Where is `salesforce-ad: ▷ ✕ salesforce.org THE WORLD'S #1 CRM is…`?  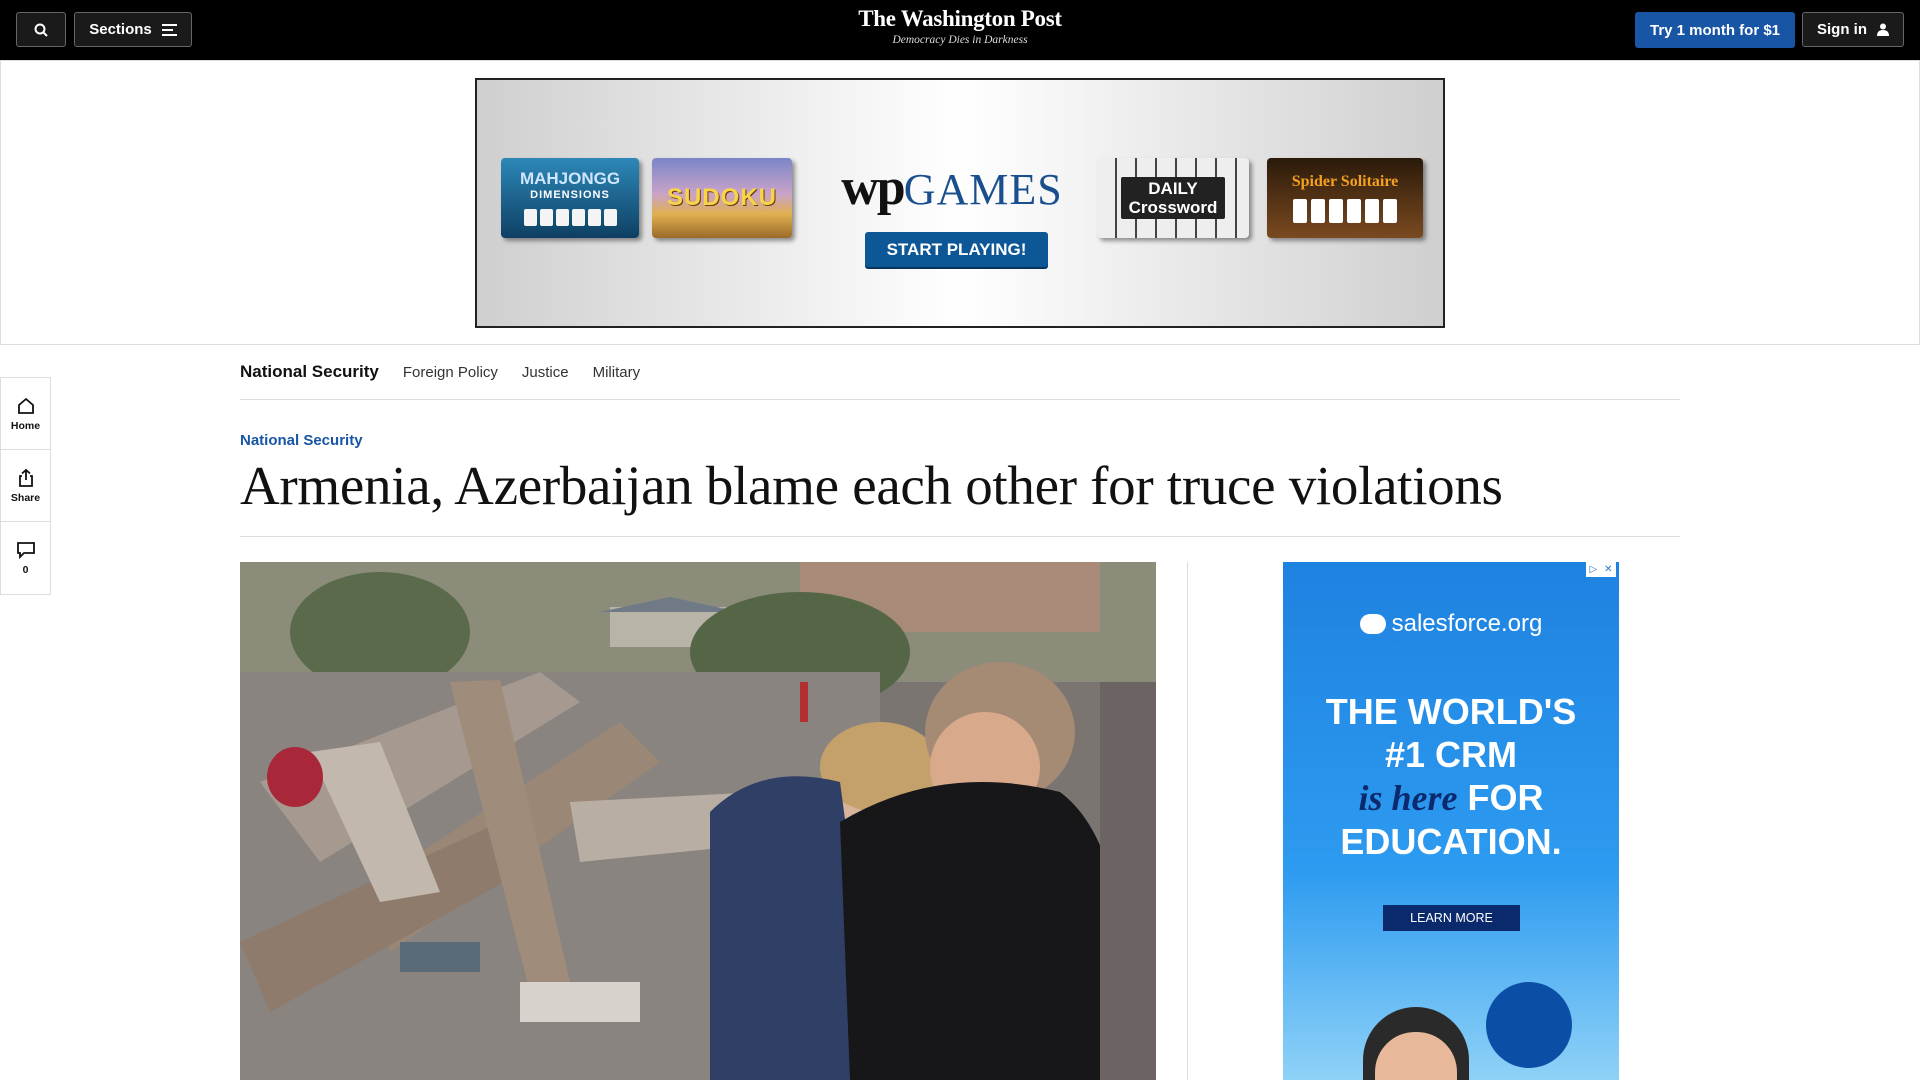 salesforce-ad: ▷ ✕ salesforce.org THE WORLD'S #1 CRM is… is located at coordinates (1451, 821).